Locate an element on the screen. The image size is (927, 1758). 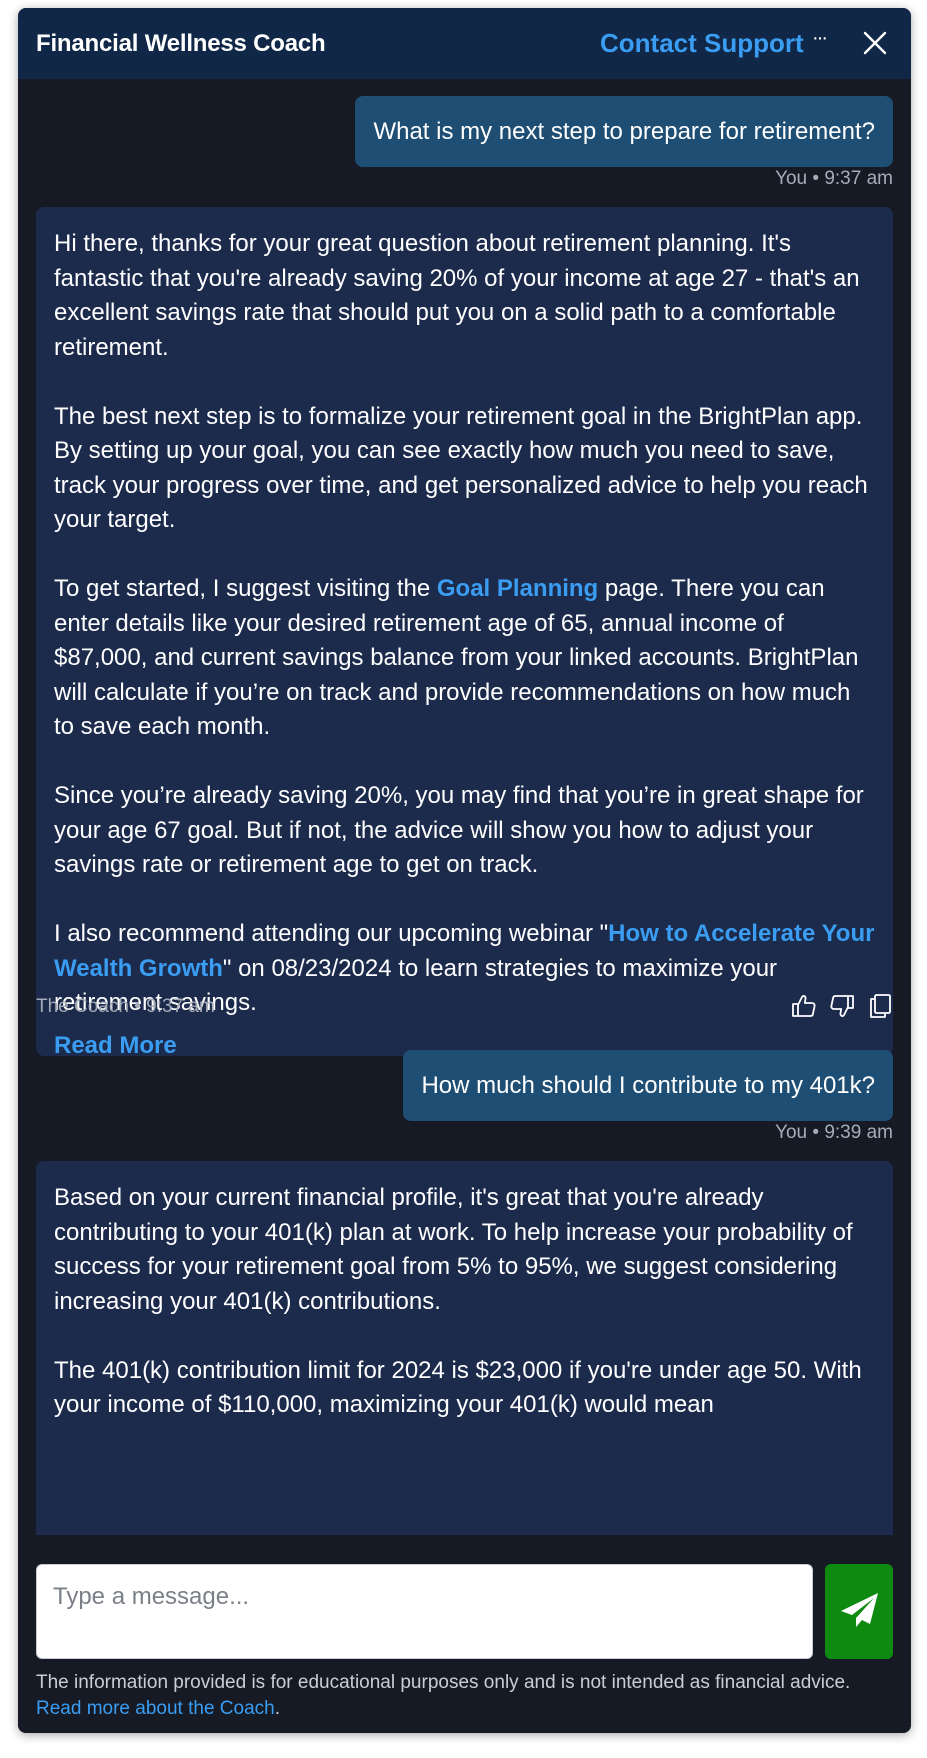
contact-support-link: Contact Support is located at coordinates (702, 43).